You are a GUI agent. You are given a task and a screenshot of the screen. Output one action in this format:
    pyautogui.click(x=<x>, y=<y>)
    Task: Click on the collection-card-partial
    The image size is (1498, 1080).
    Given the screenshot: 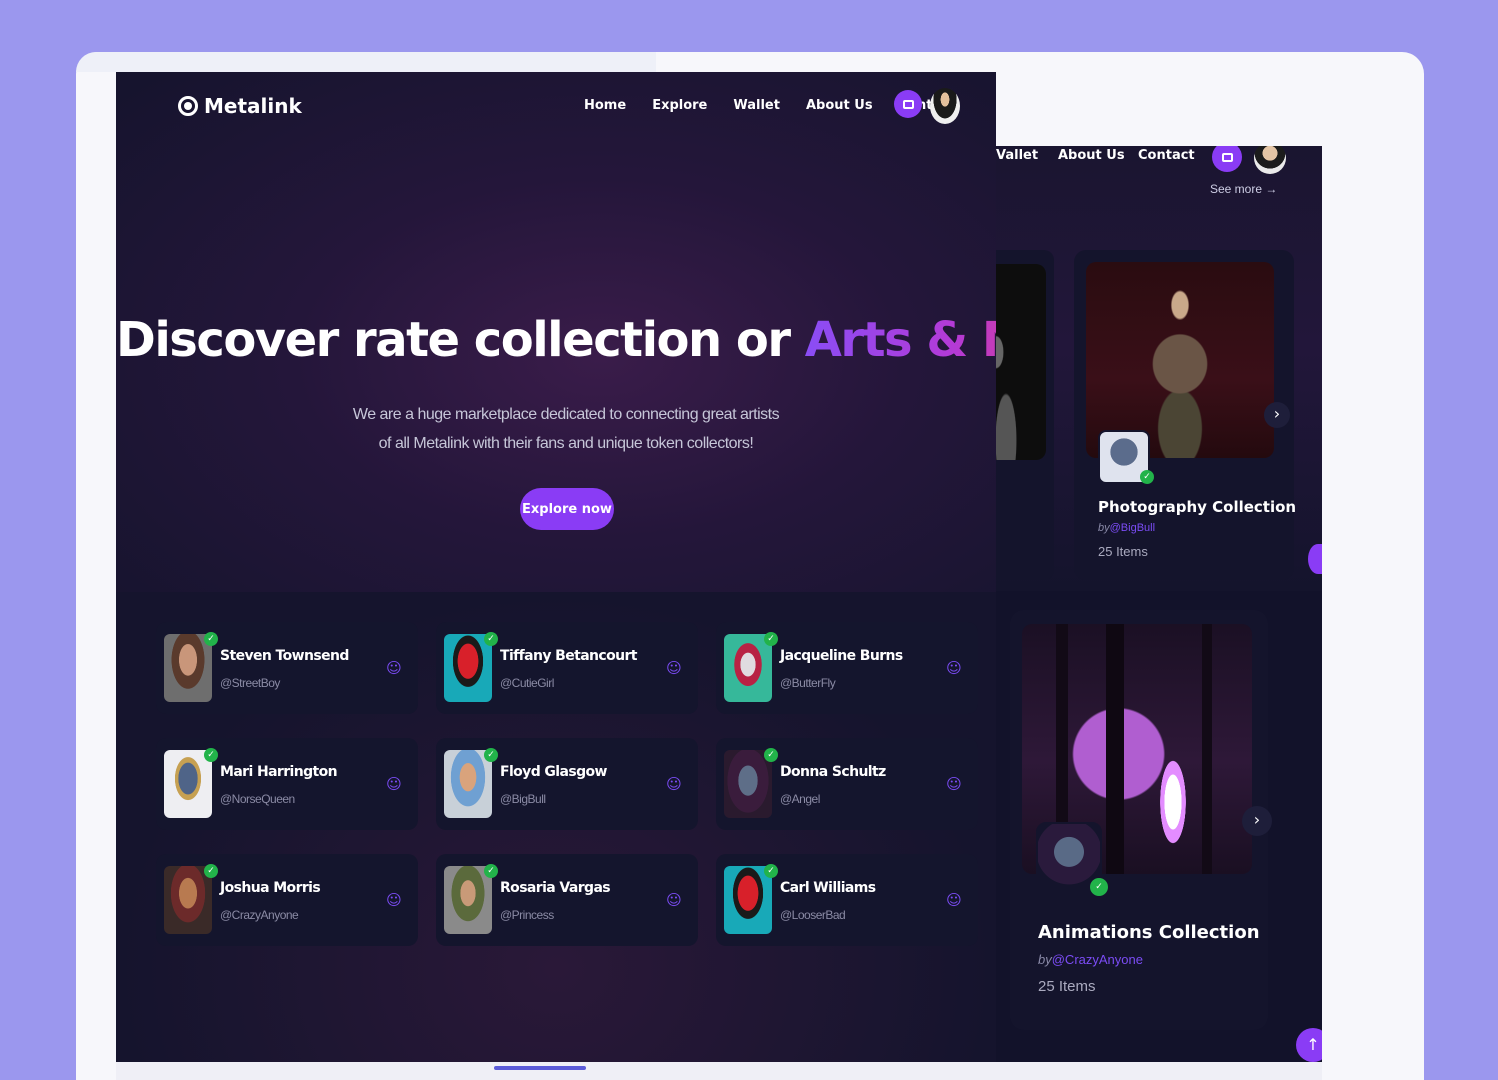 What is the action you would take?
    pyautogui.click(x=1025, y=415)
    